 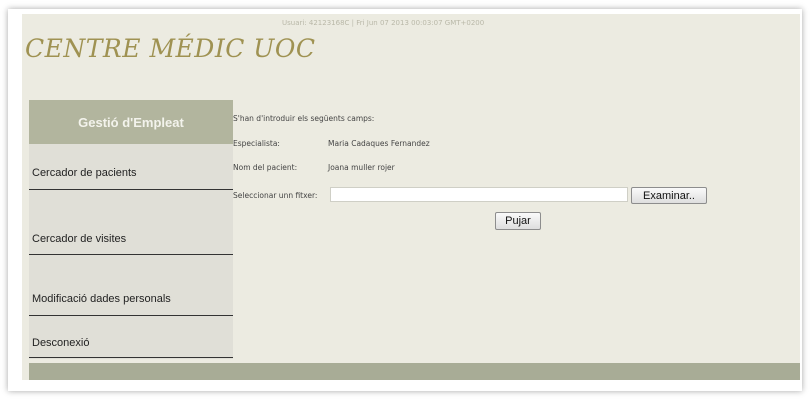 I want to click on sidebar-title: Gestió d'Empleat, so click(x=131, y=122).